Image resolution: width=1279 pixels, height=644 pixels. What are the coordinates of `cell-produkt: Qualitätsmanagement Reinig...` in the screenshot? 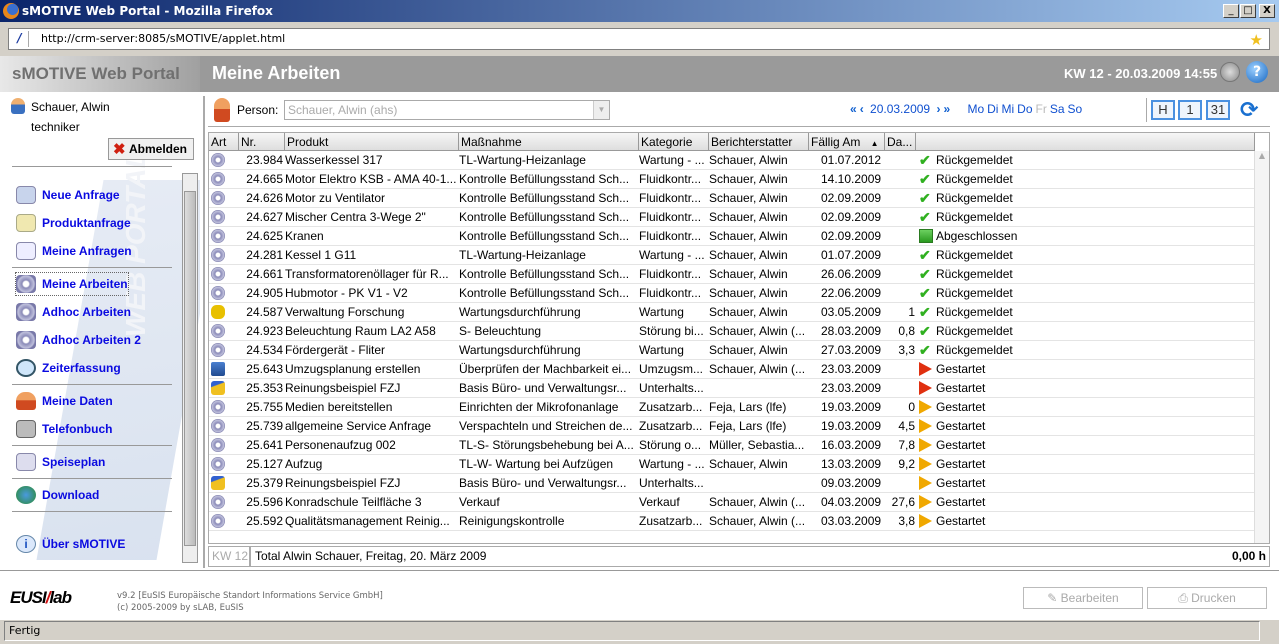 It's located at (367, 521).